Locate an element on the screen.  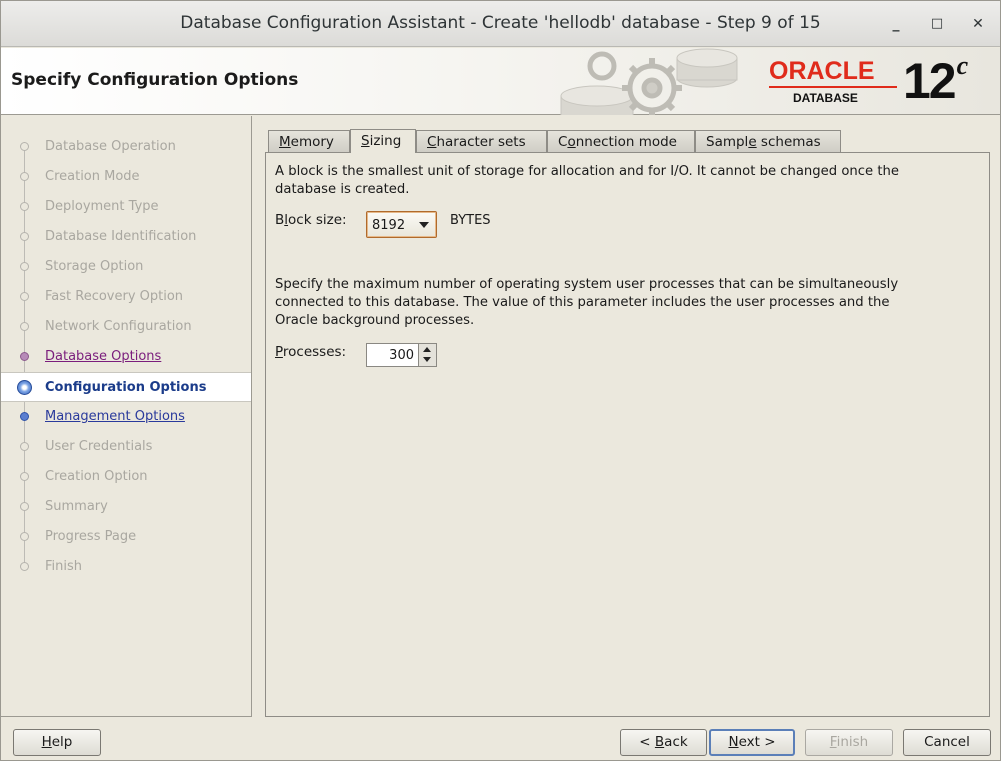
processes-value: 300 is located at coordinates (401, 355).